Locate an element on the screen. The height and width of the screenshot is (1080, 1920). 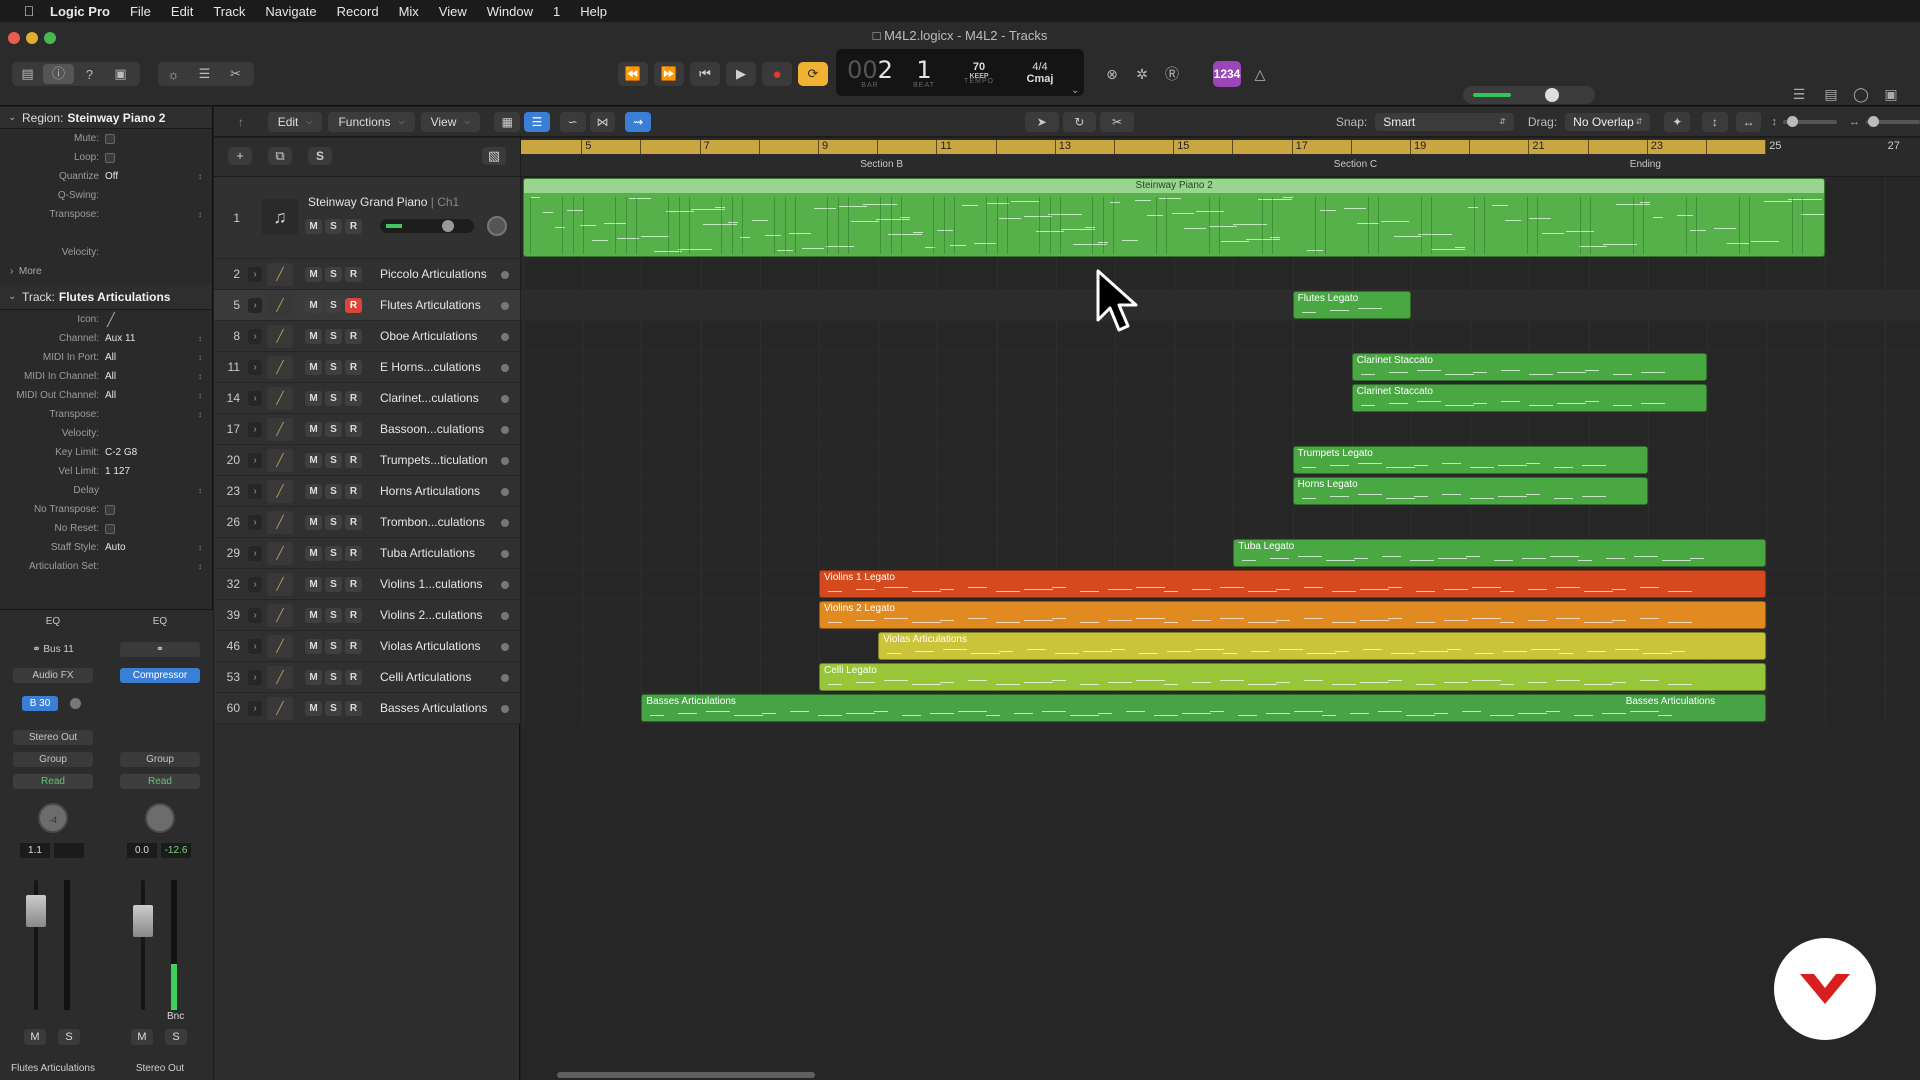
midi-region: Horns Legato is located at coordinates (1470, 491).